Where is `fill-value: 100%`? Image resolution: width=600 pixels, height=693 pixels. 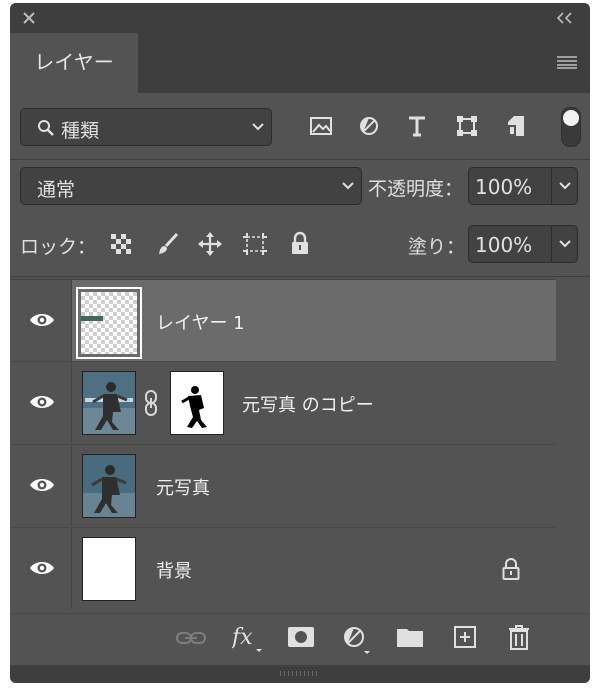
fill-value: 100% is located at coordinates (504, 245).